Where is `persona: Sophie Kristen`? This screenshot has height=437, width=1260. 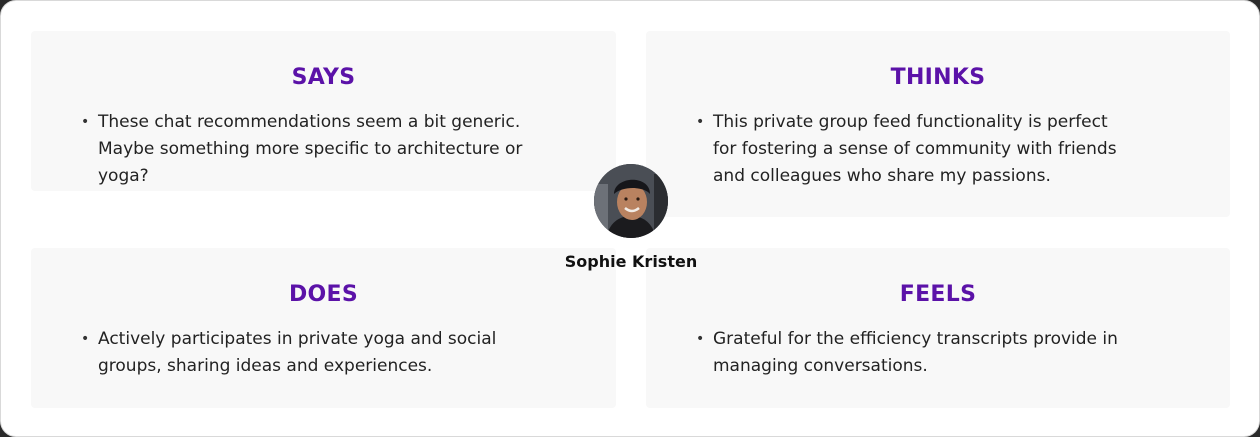 persona: Sophie Kristen is located at coordinates (631, 217).